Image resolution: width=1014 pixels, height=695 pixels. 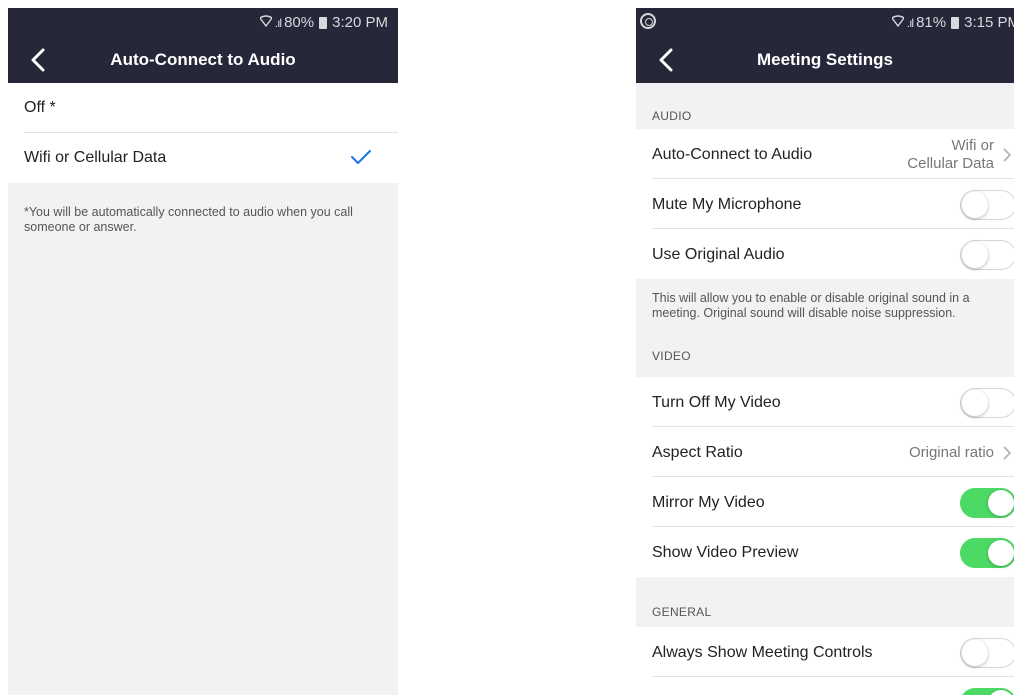 What do you see at coordinates (950, 163) in the screenshot?
I see `value-line-2: Cellular Data` at bounding box center [950, 163].